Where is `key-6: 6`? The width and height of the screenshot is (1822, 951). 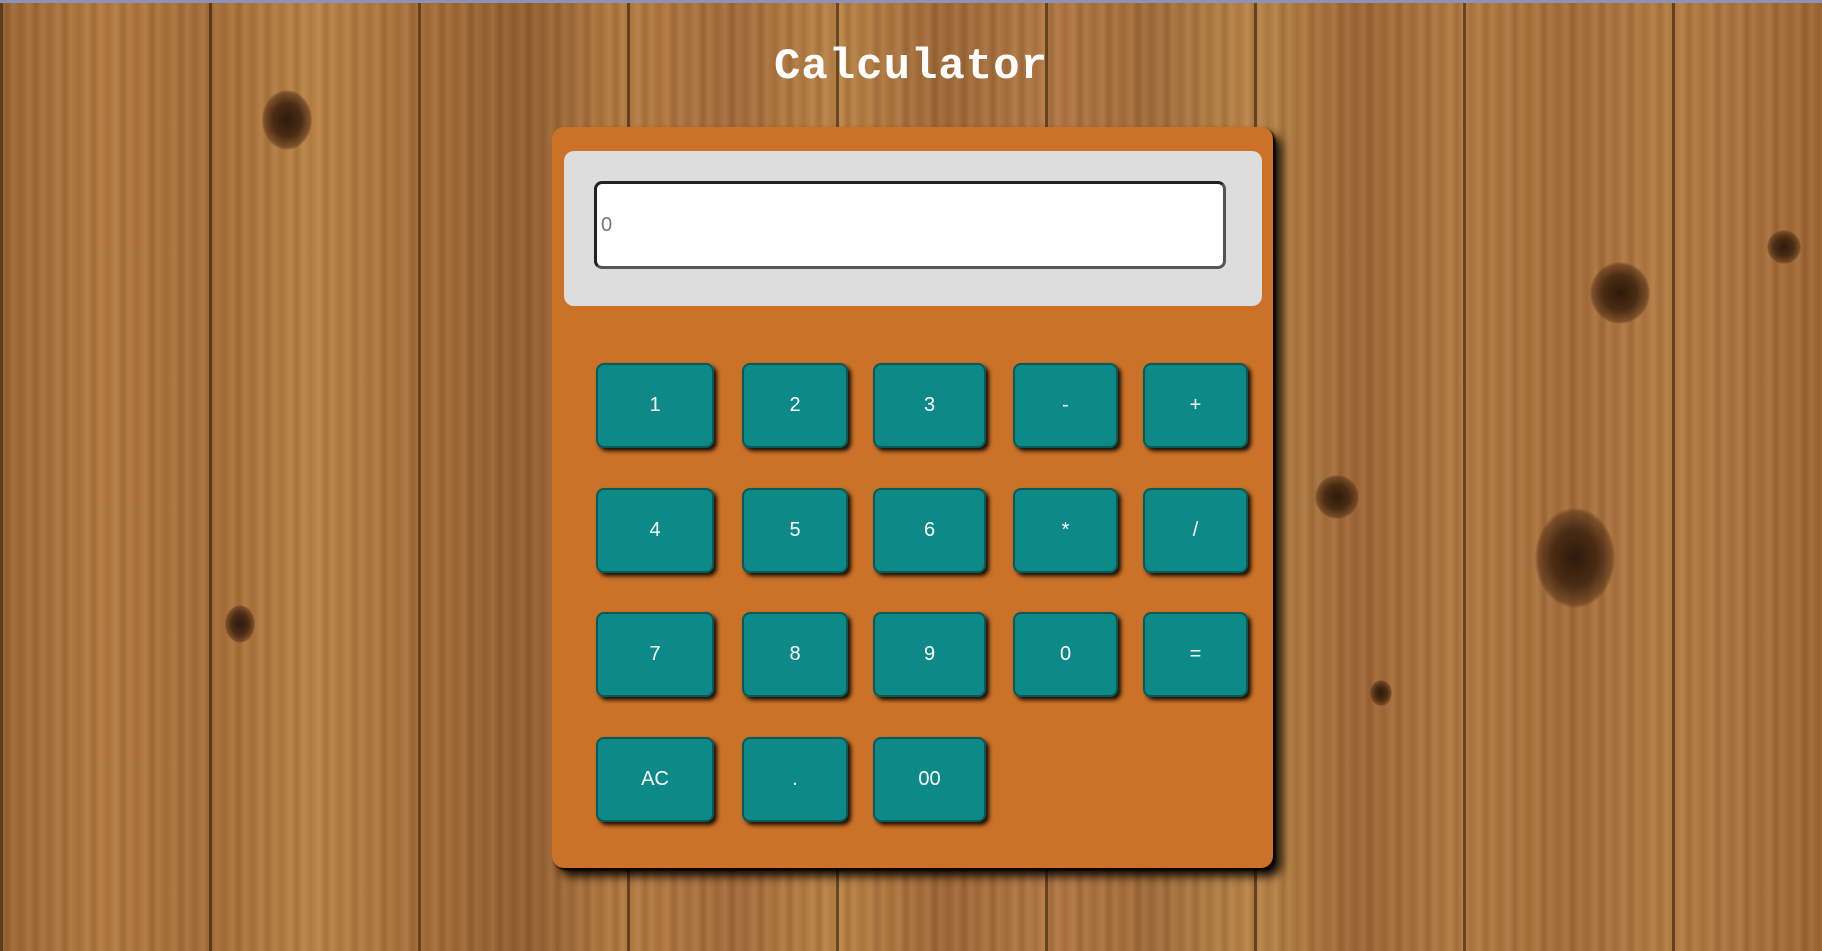 key-6: 6 is located at coordinates (929, 530).